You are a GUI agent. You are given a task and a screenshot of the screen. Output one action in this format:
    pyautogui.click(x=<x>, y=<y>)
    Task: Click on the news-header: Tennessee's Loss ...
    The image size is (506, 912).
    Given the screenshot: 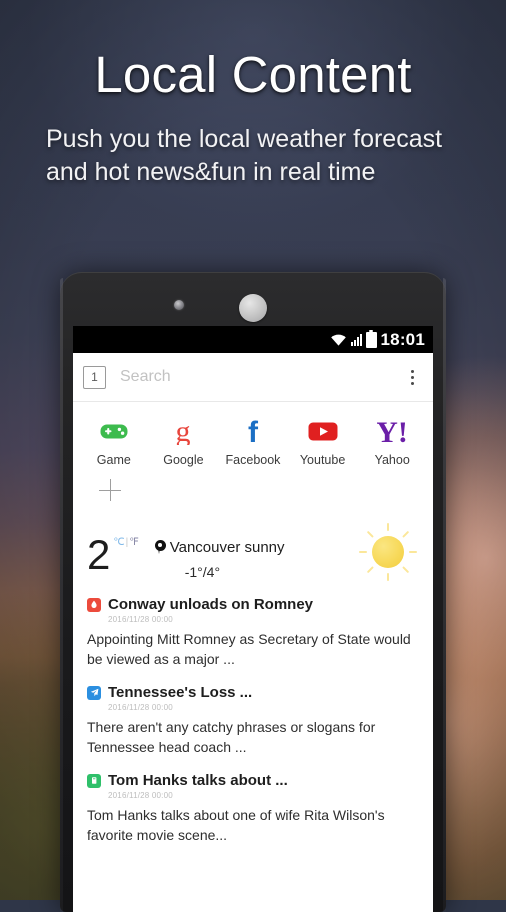 What is the action you would take?
    pyautogui.click(x=253, y=692)
    